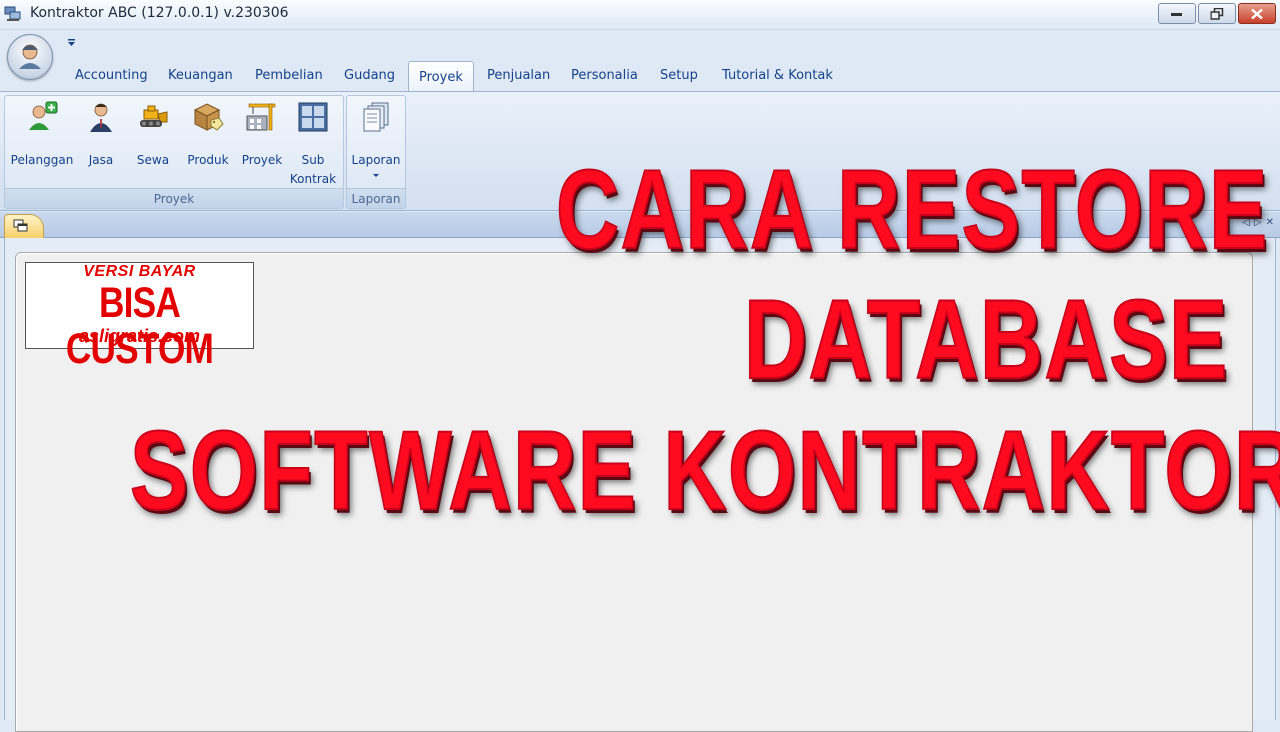 This screenshot has height=732, width=1280. I want to click on tab-keuangan: Keuangan, so click(200, 75).